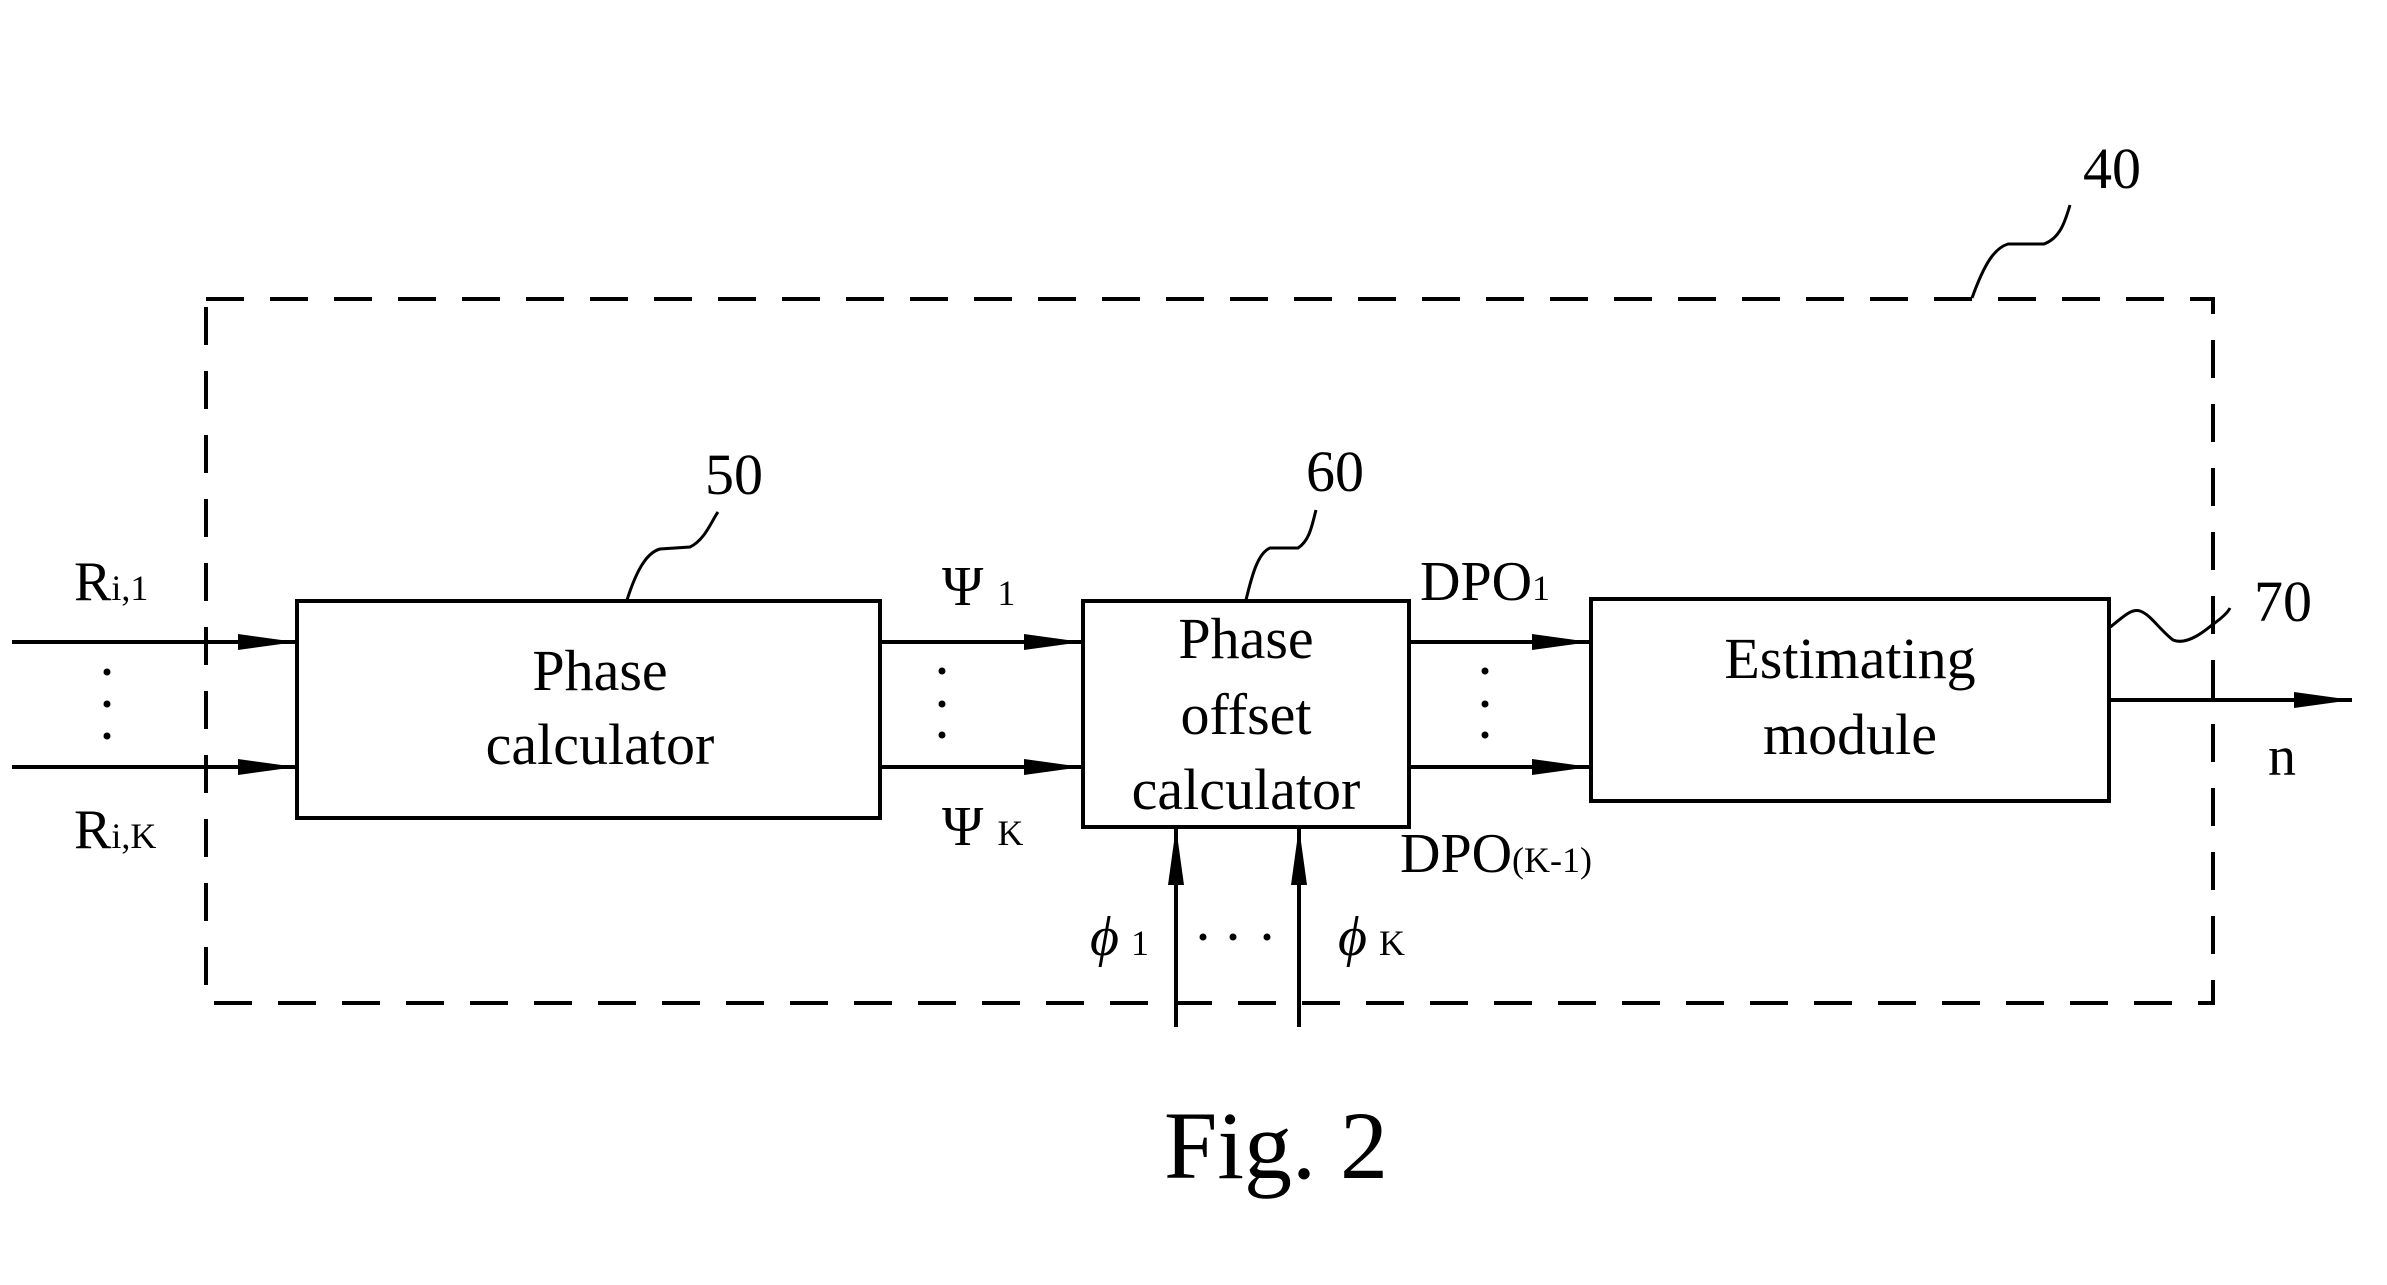  Describe the element at coordinates (107, 704) in the screenshot. I see `input-ellipsis` at that location.